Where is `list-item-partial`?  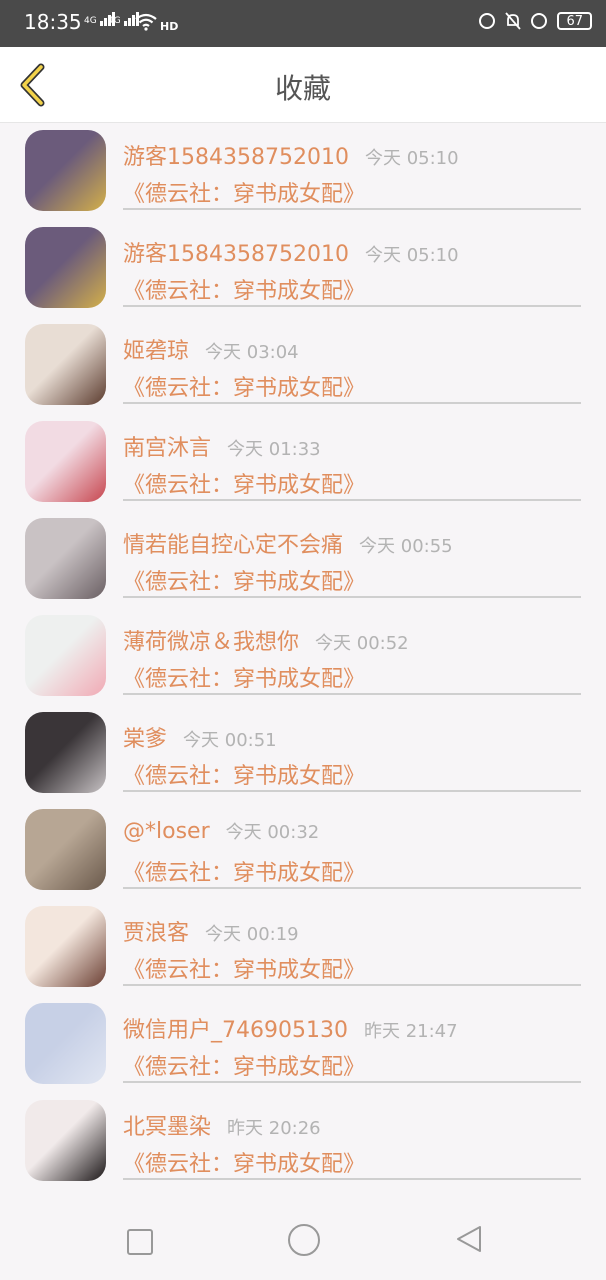
list-item-partial is located at coordinates (303, 1193).